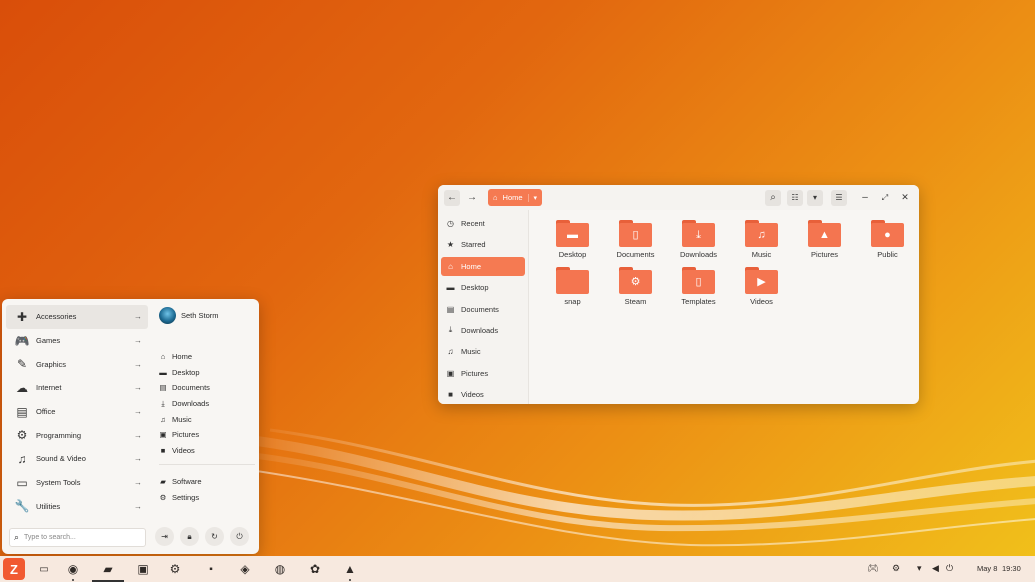 This screenshot has width=1035, height=582. Describe the element at coordinates (77, 459) in the screenshot. I see `category-sound-video: ♫ Sound & Video →` at that location.